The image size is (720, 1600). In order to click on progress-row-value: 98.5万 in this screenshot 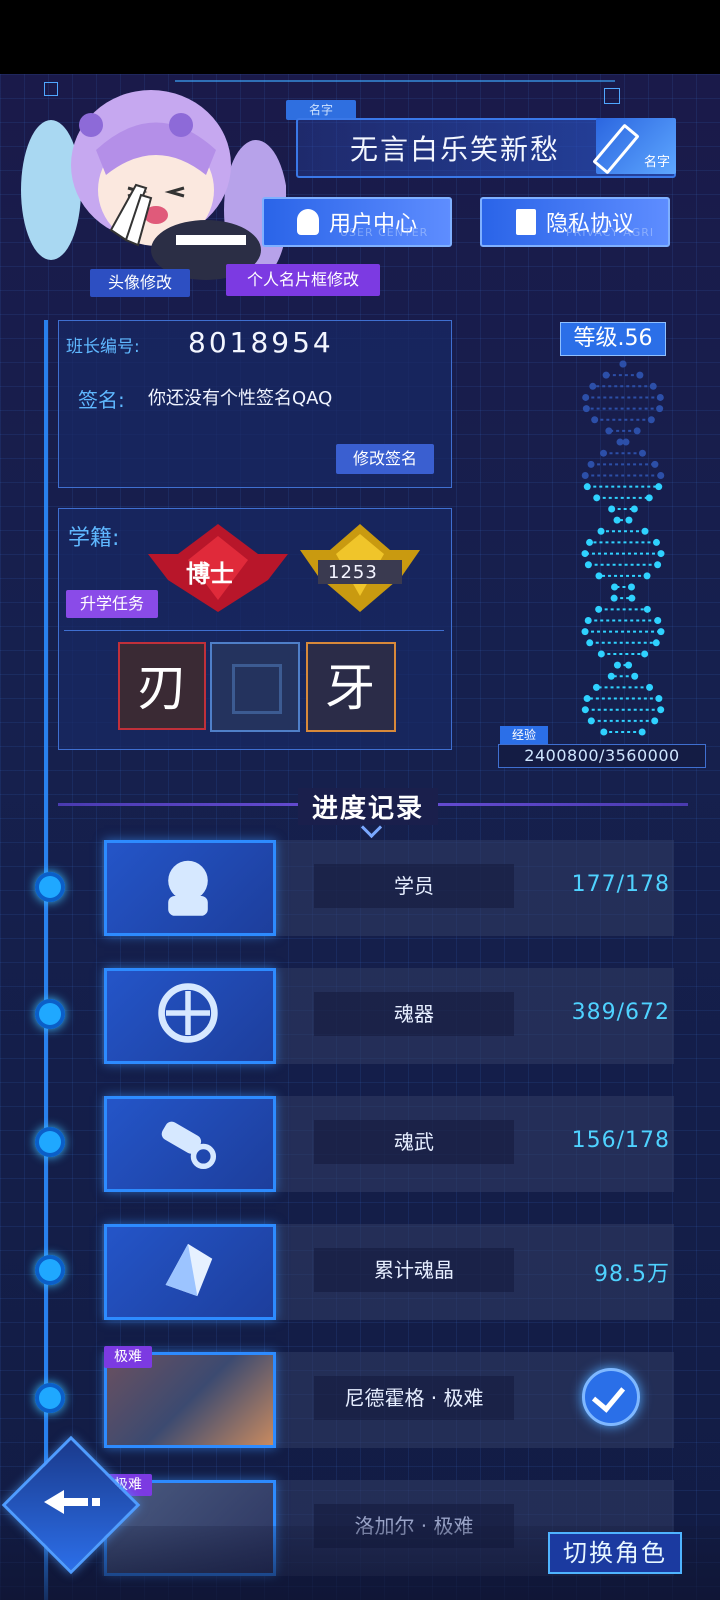, I will do `click(632, 1274)`.